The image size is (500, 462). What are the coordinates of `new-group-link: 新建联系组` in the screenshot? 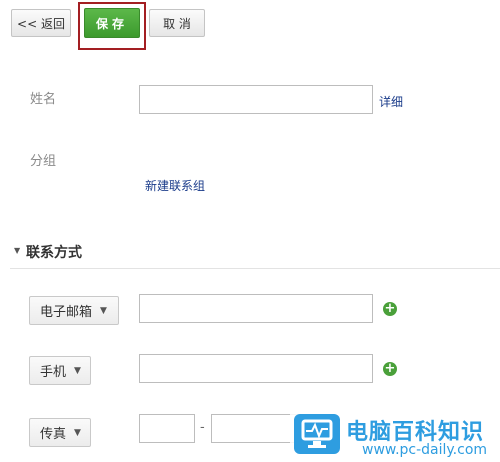 It's located at (175, 185).